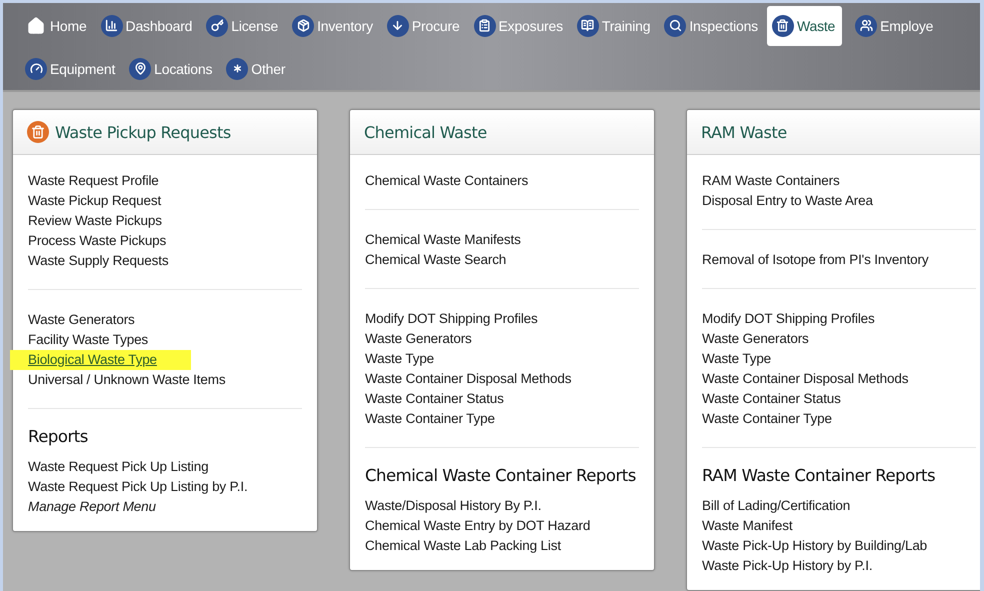 The width and height of the screenshot is (984, 591). What do you see at coordinates (425, 132) in the screenshot?
I see `panel-title: Chemical Waste` at bounding box center [425, 132].